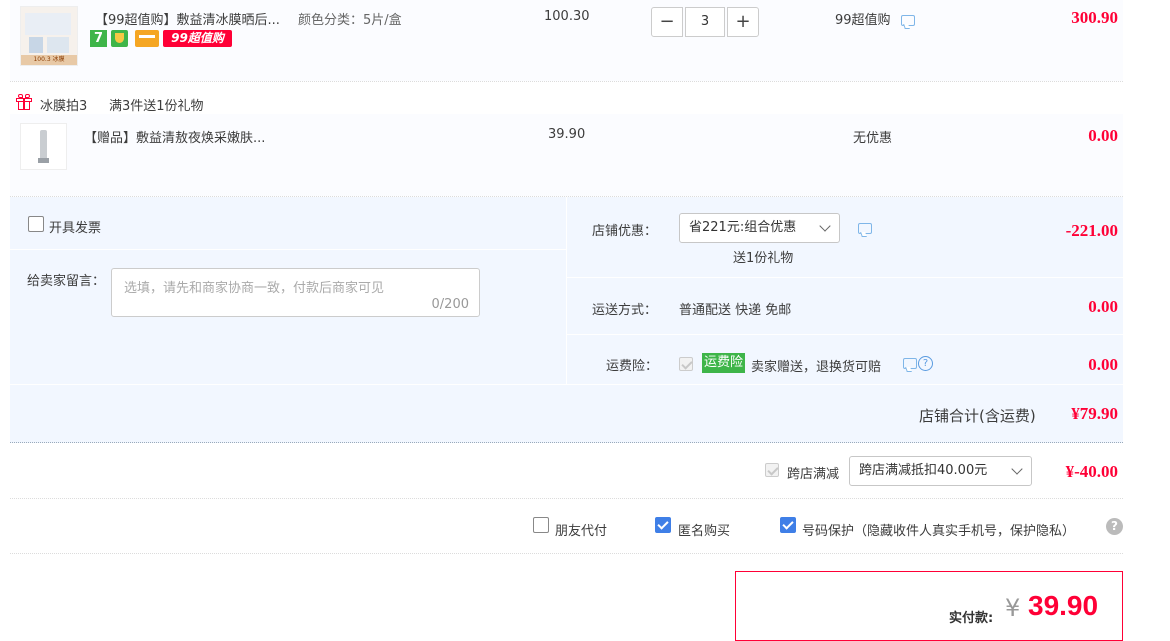 The width and height of the screenshot is (1170, 641). Describe the element at coordinates (663, 525) in the screenshot. I see `anonymous-checkbox` at that location.